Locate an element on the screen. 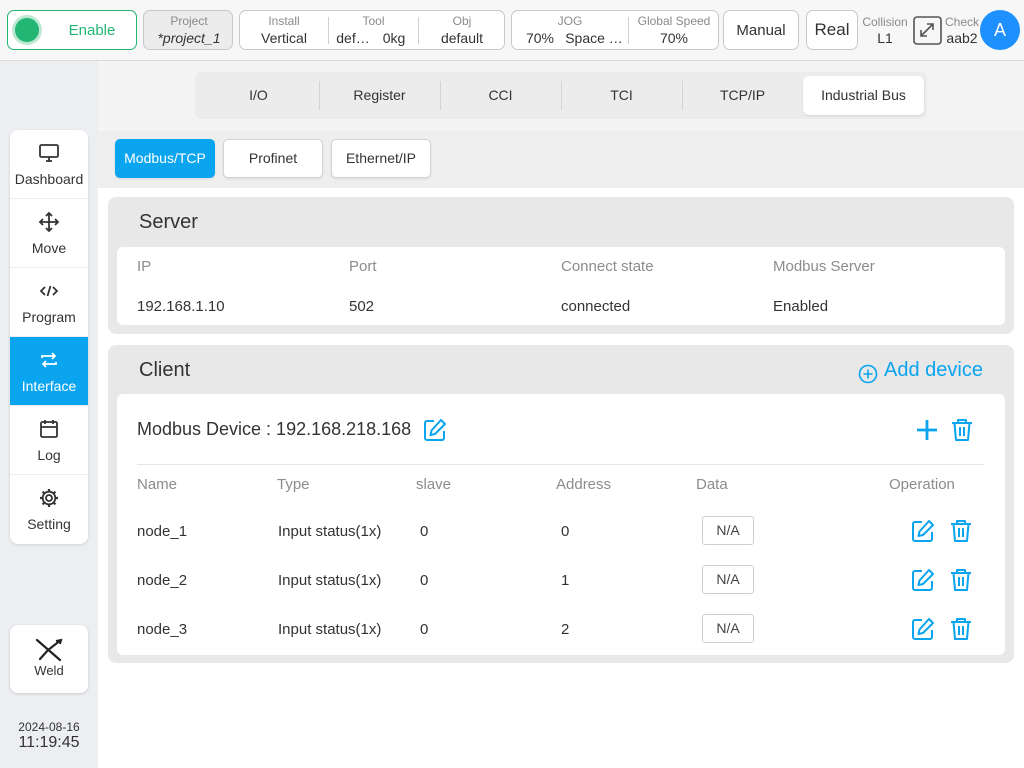 The height and width of the screenshot is (768, 1024). weld-torch-icon is located at coordinates (49, 650).